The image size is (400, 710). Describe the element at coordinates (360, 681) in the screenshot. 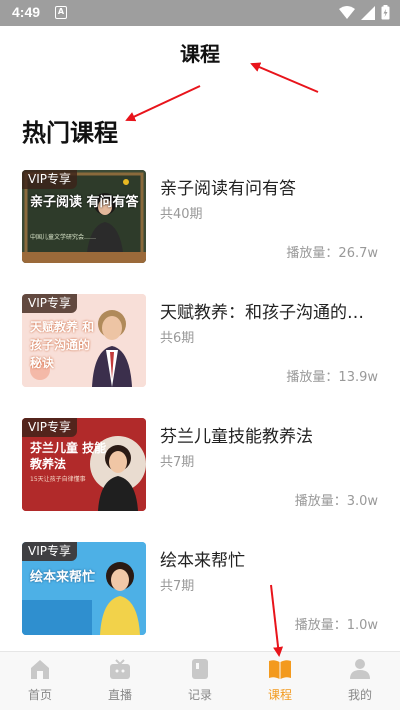

I see `nav-profile: 我的` at that location.